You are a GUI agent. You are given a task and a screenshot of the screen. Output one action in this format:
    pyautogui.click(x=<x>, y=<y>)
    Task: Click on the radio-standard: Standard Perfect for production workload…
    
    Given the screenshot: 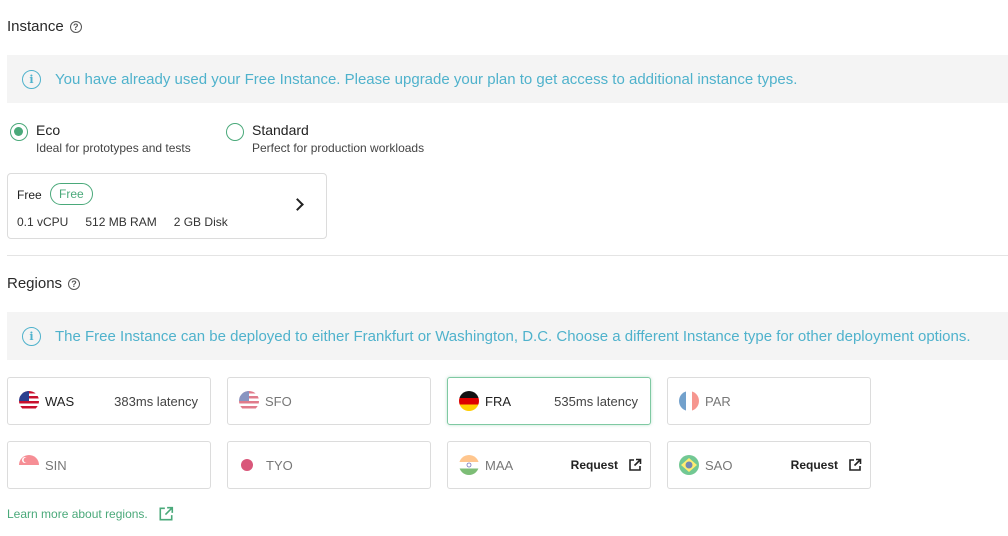 What is the action you would take?
    pyautogui.click(x=325, y=138)
    